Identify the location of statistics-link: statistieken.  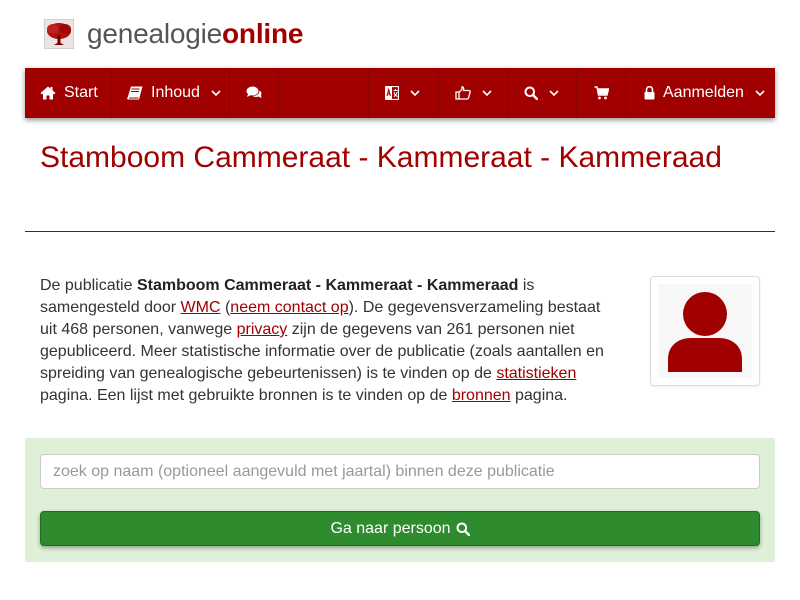
(536, 373).